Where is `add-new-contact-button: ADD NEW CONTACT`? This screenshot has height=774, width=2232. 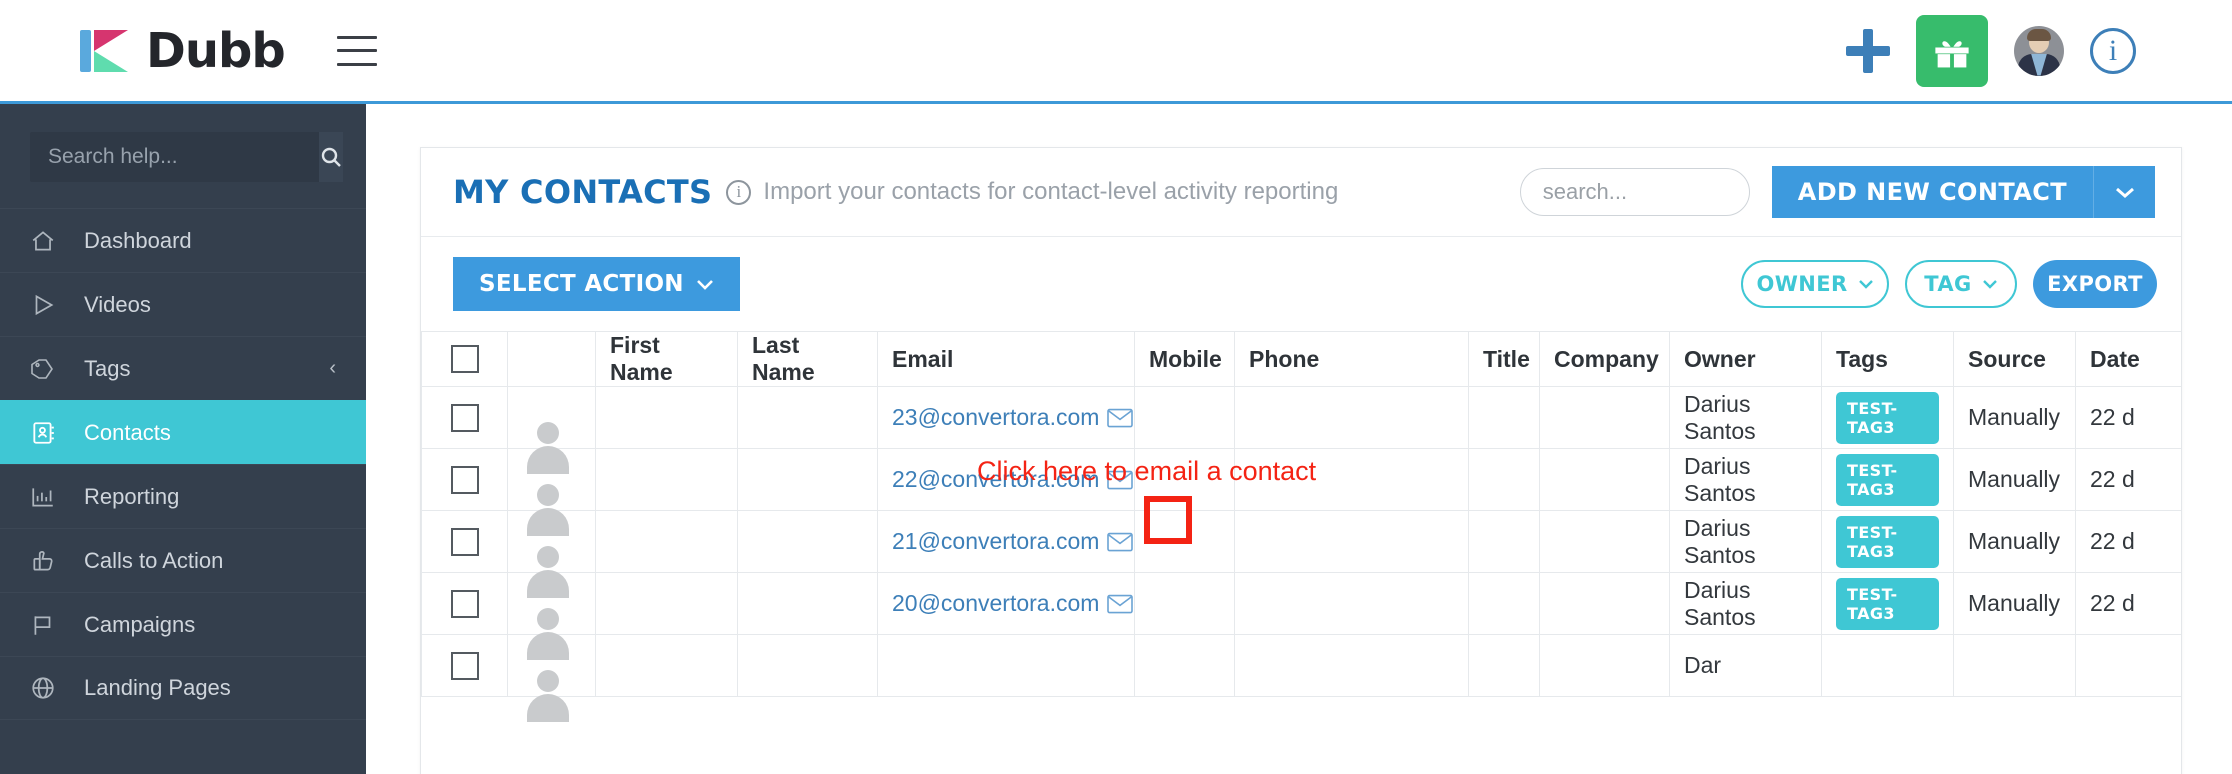
add-new-contact-button: ADD NEW CONTACT is located at coordinates (1932, 192).